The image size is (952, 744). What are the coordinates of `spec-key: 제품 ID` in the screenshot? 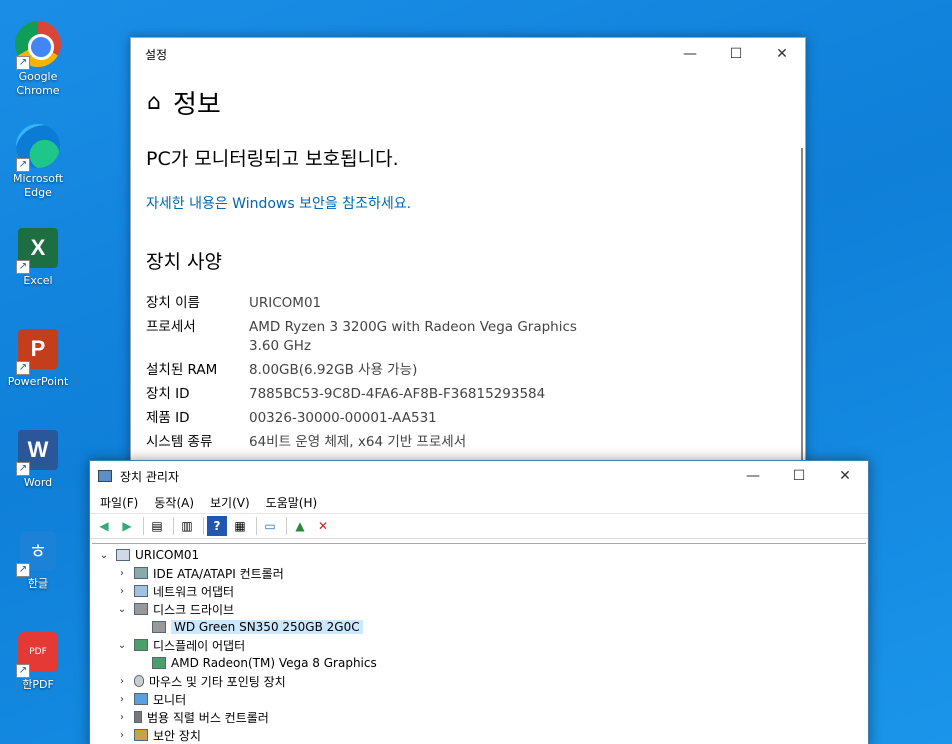 It's located at (168, 418).